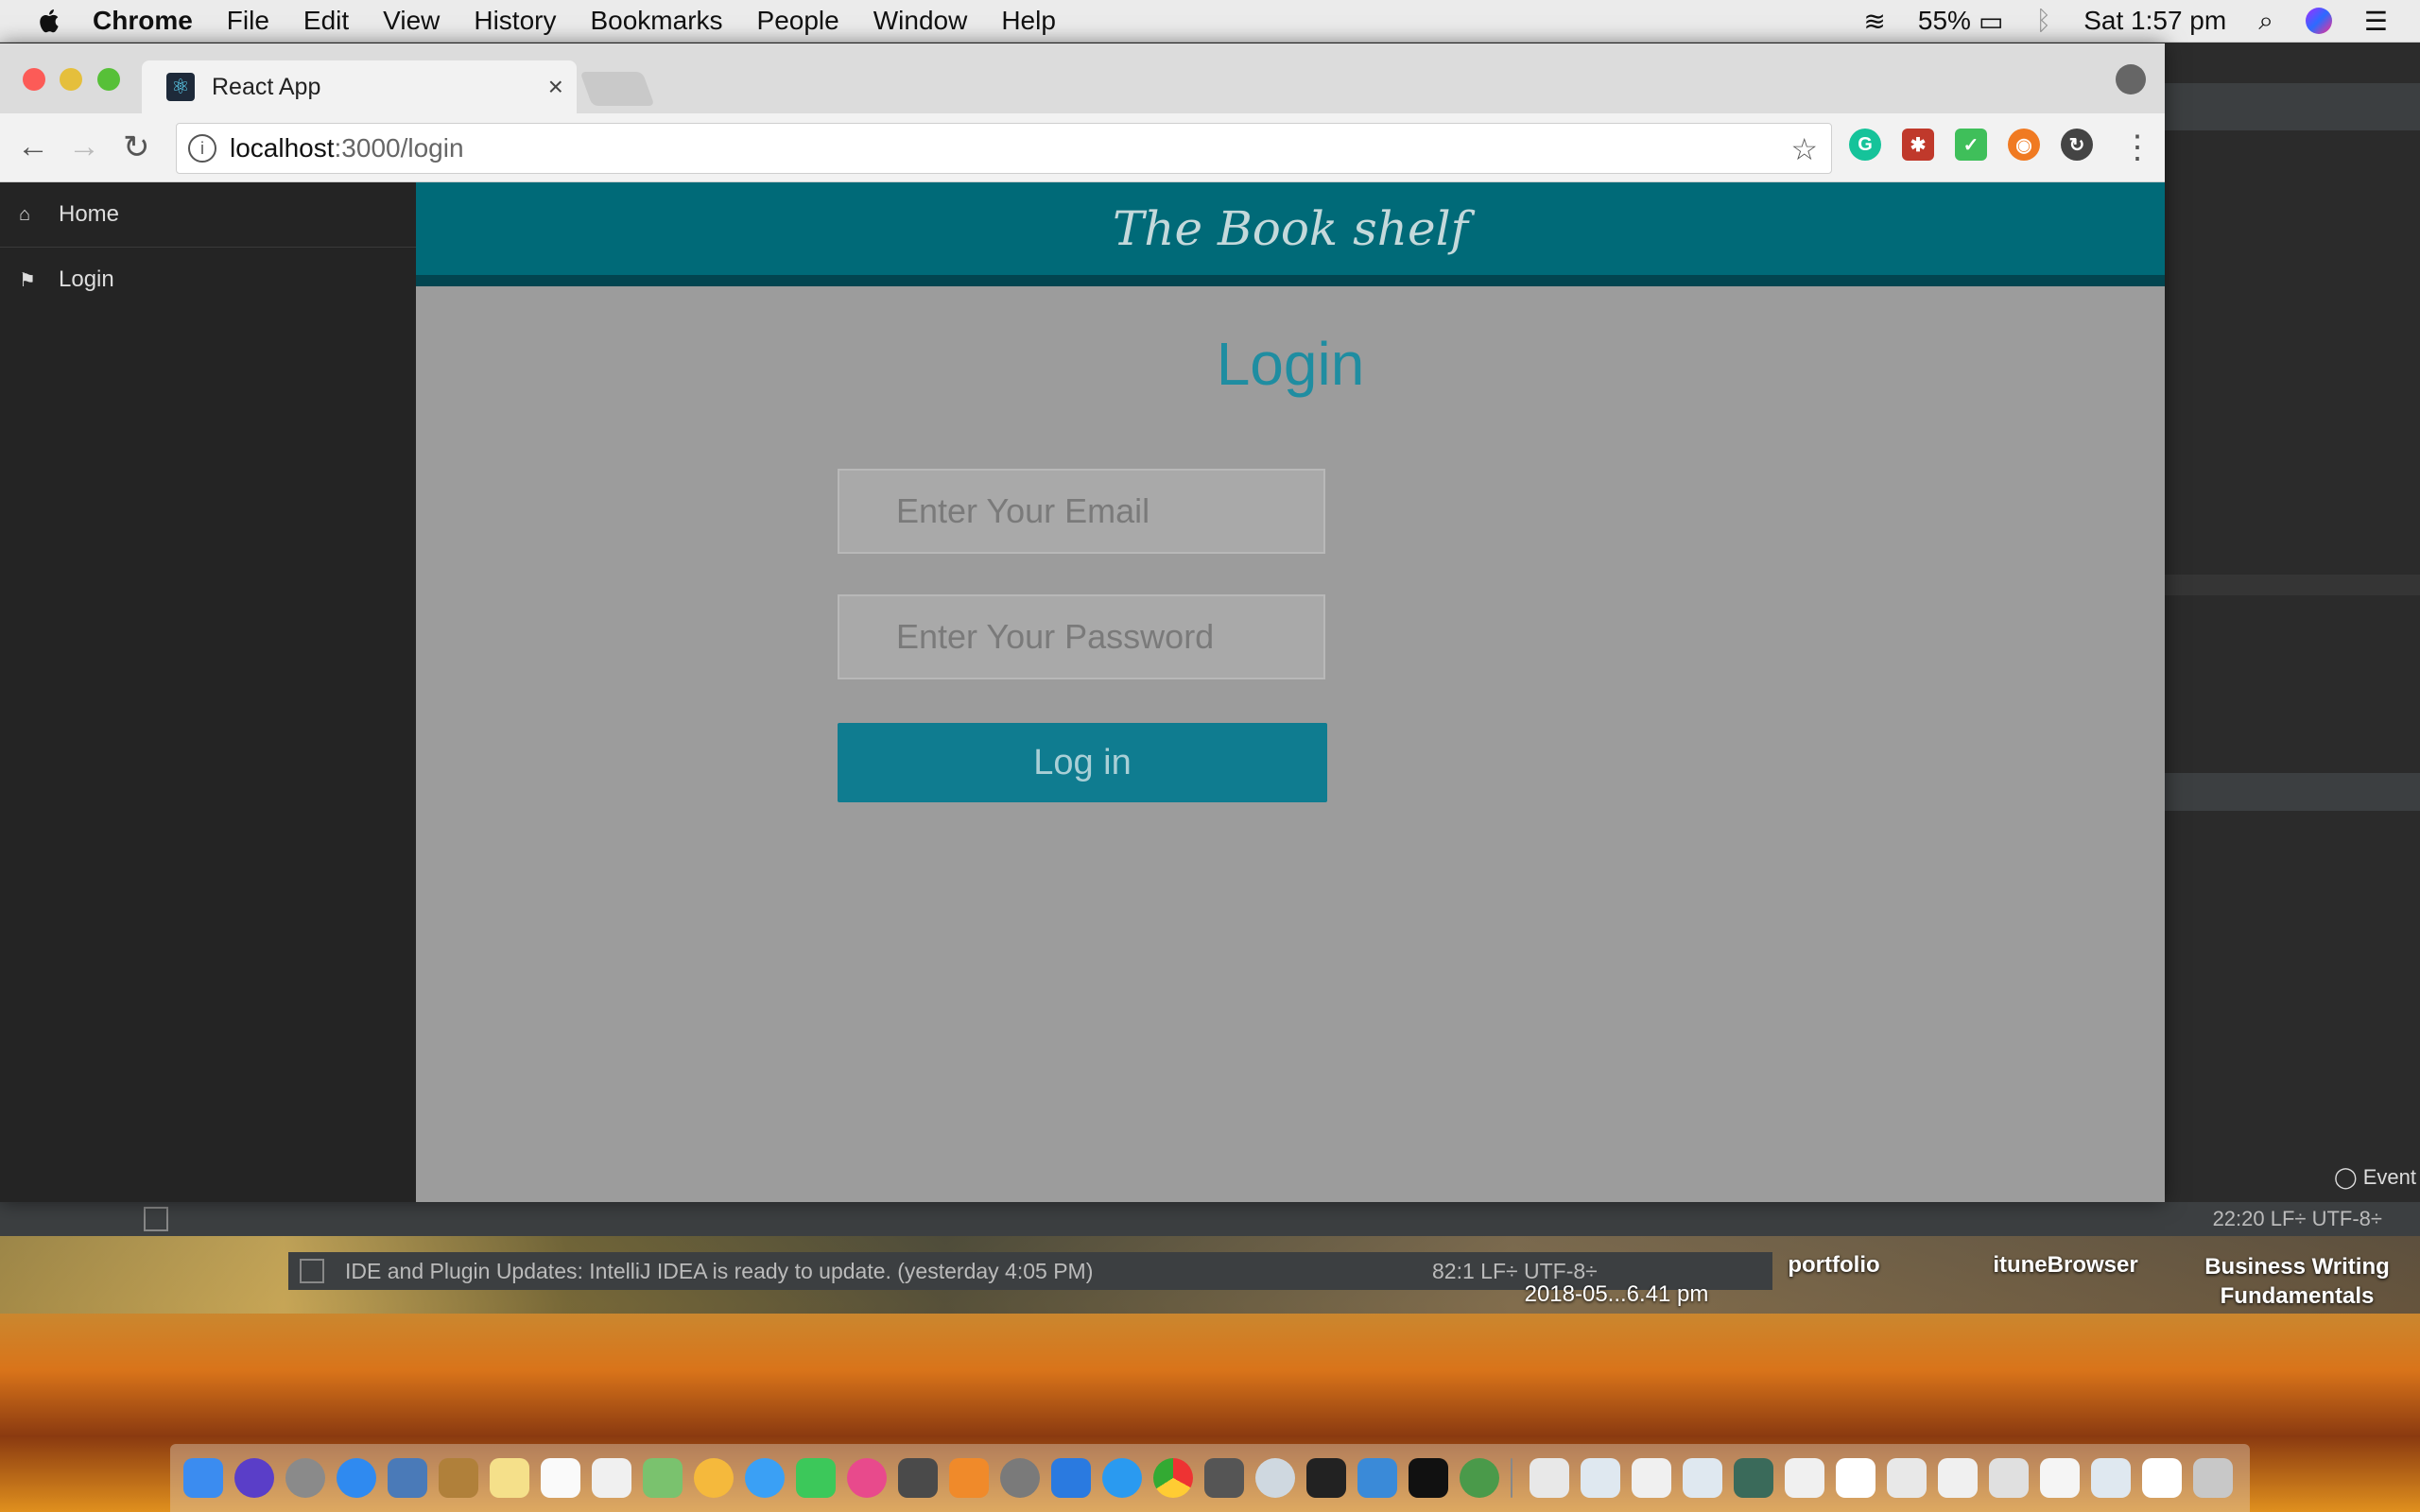 Image resolution: width=2420 pixels, height=1512 pixels. I want to click on notification-status-right: 82:1 LF÷ UTF-8÷, so click(1515, 1270).